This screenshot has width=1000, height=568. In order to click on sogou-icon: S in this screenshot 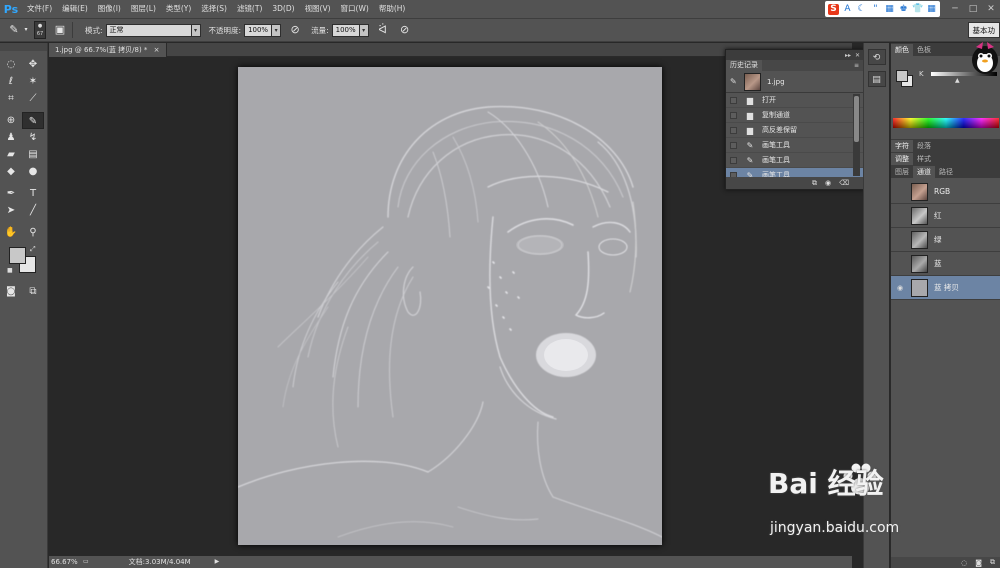, I will do `click(833, 9)`.